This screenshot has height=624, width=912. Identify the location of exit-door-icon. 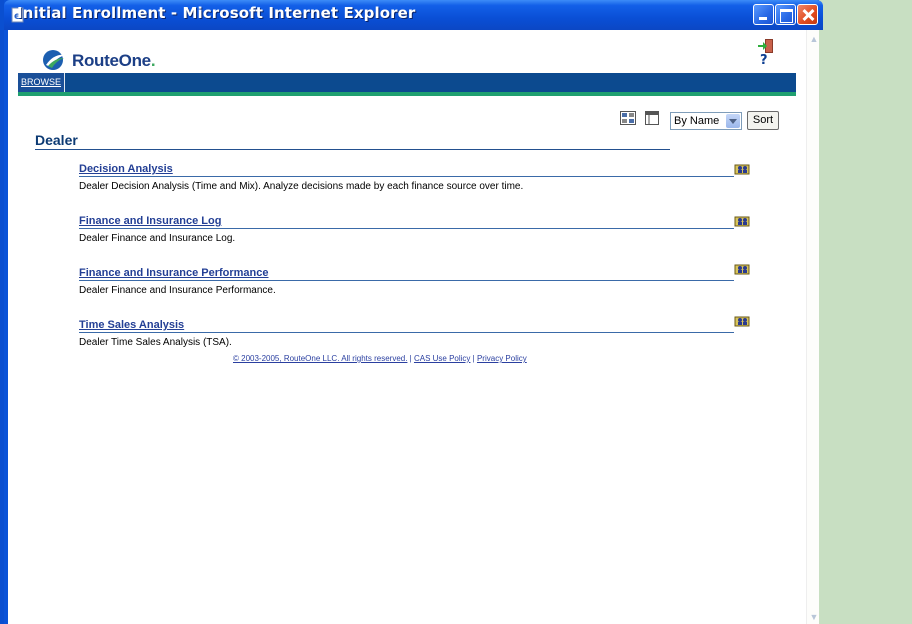
(766, 46).